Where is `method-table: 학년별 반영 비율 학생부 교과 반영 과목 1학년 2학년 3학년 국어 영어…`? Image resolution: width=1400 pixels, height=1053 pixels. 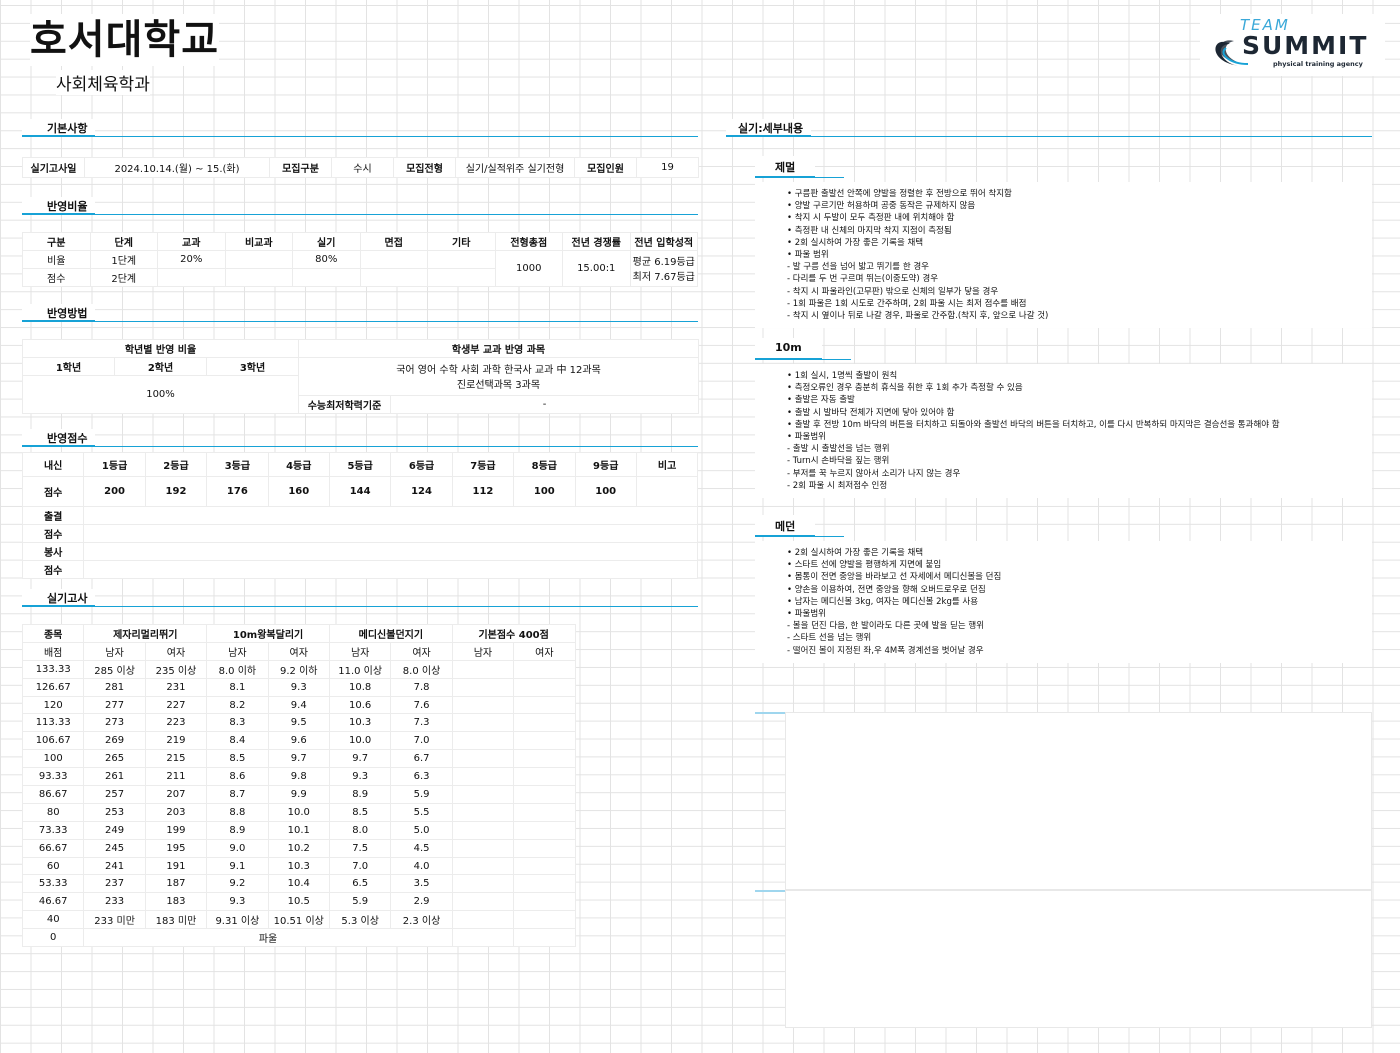
method-table: 학년별 반영 비율 학생부 교과 반영 과목 1학년 2학년 3학년 국어 영어… is located at coordinates (360, 376).